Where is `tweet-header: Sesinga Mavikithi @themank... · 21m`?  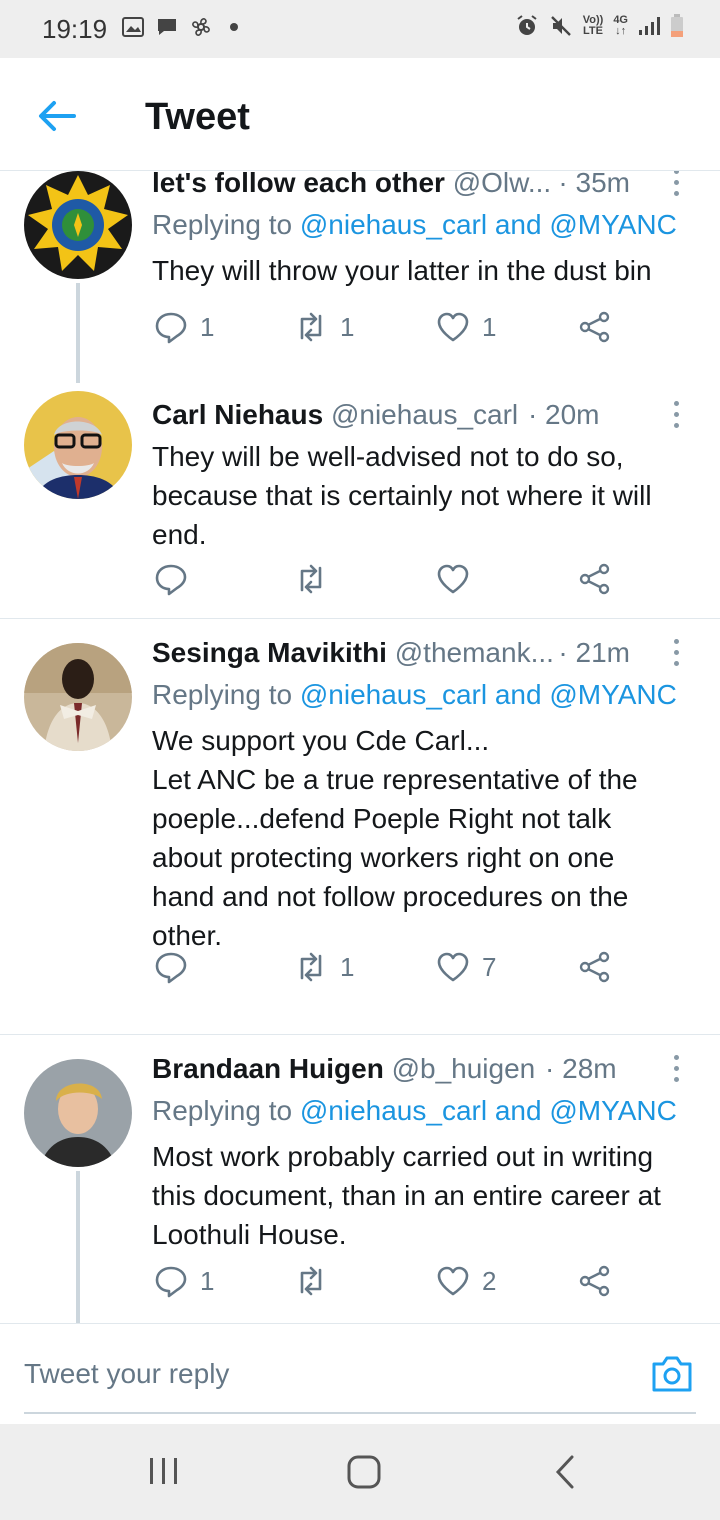 tweet-header: Sesinga Mavikithi @themank... · 21m is located at coordinates (426, 657).